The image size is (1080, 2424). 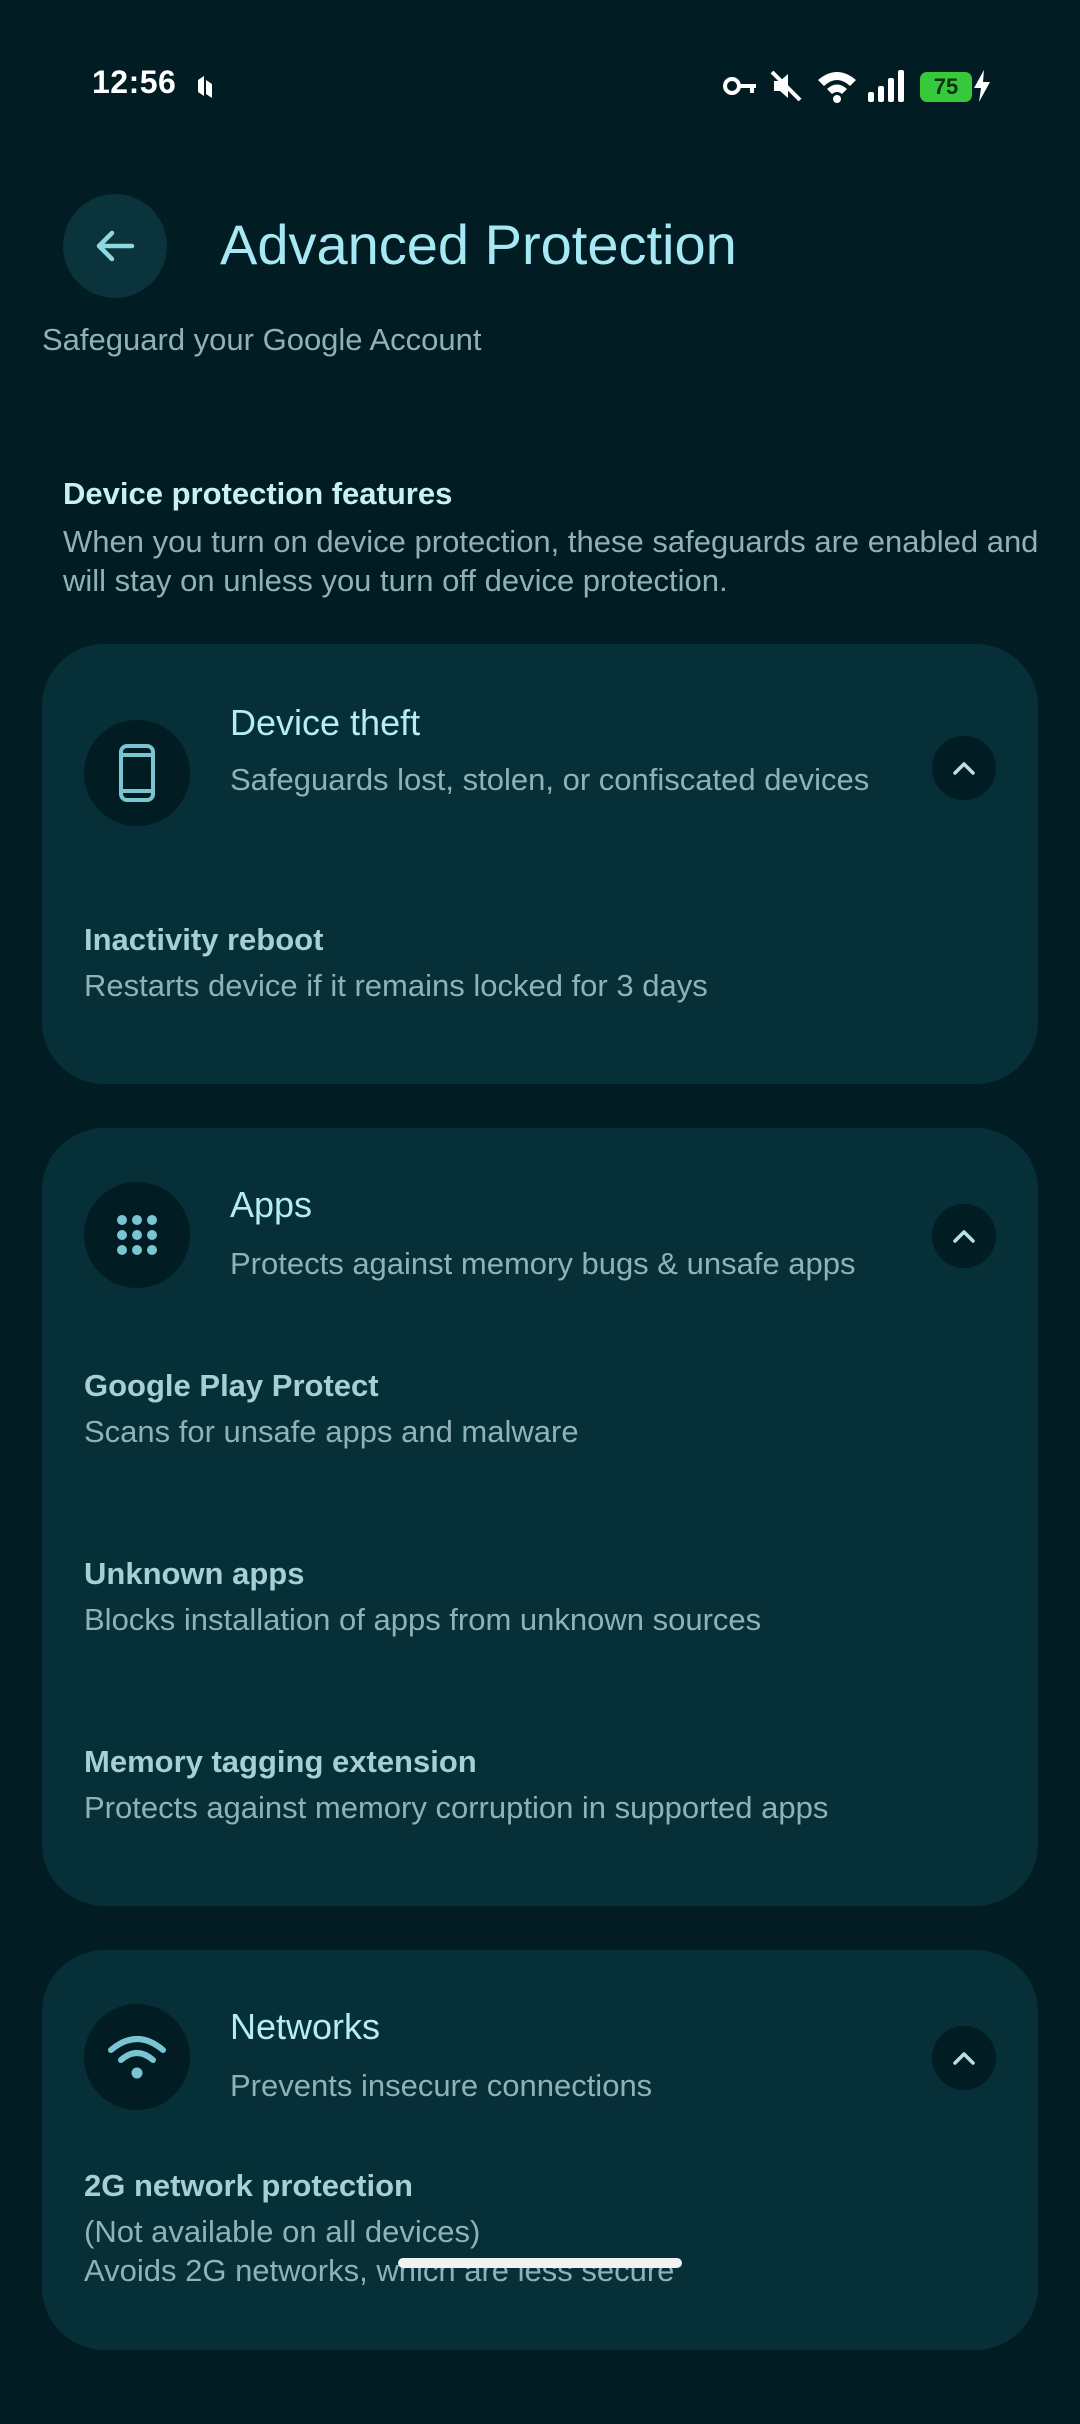 What do you see at coordinates (982, 86) in the screenshot?
I see `charging-bolt-icon` at bounding box center [982, 86].